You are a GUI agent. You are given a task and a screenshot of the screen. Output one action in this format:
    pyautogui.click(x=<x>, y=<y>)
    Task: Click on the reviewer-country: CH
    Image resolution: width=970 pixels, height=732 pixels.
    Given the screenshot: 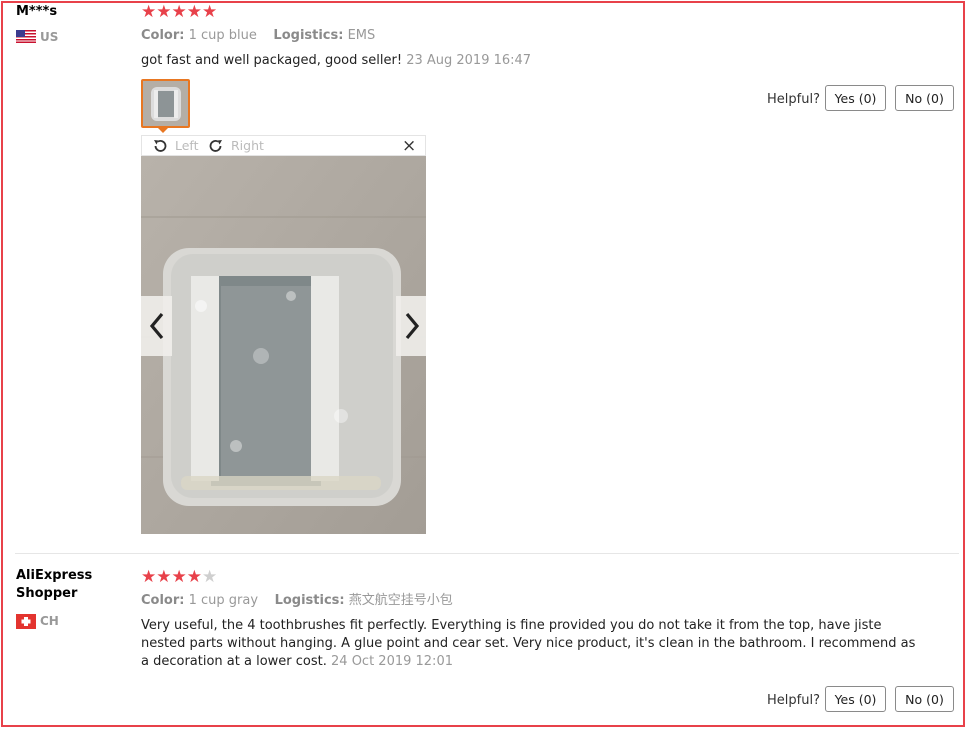 What is the action you would take?
    pyautogui.click(x=49, y=621)
    